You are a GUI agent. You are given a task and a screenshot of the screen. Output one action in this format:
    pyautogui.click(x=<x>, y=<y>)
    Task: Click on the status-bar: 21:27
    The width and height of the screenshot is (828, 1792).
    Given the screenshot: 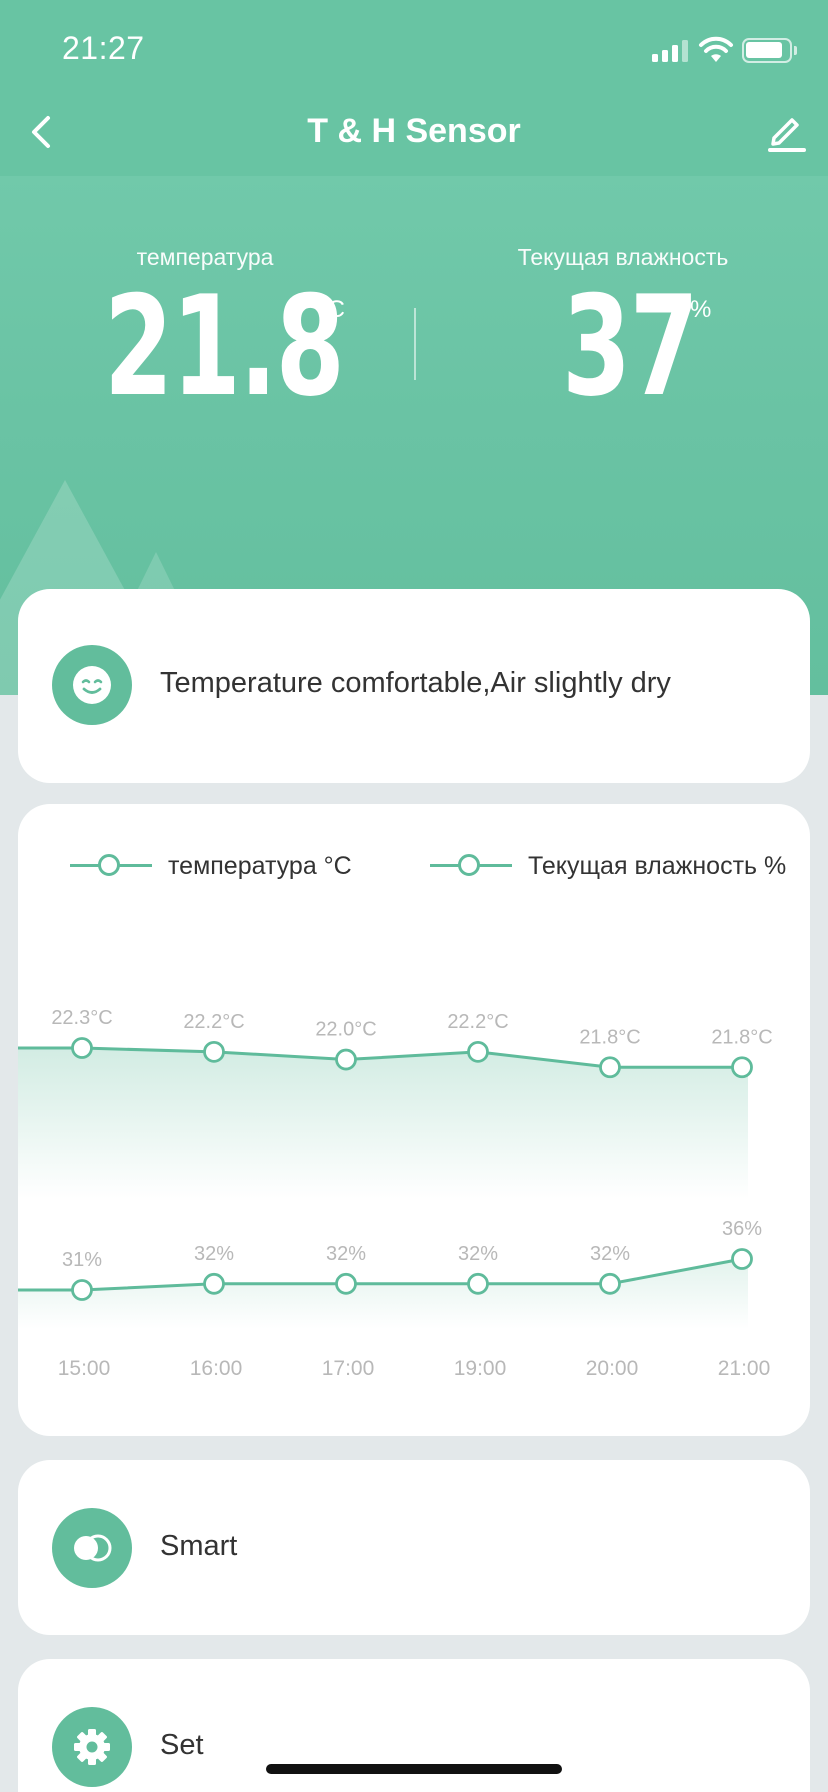 What is the action you would take?
    pyautogui.click(x=414, y=50)
    